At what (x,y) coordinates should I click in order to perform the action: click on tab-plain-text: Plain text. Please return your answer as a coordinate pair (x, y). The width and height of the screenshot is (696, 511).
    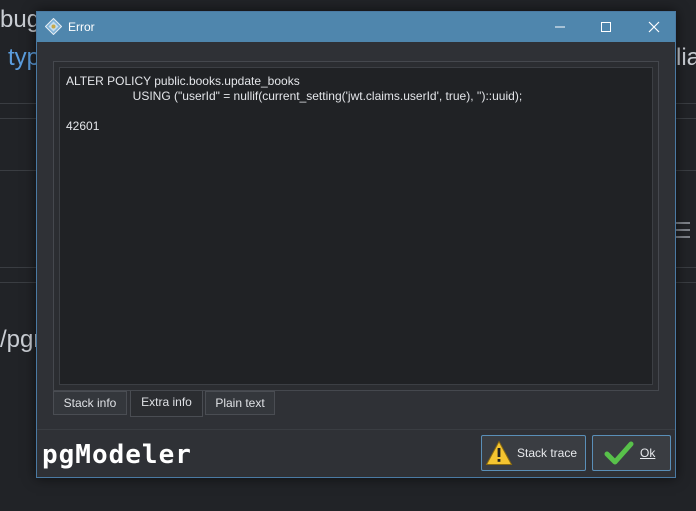
    Looking at the image, I should click on (240, 403).